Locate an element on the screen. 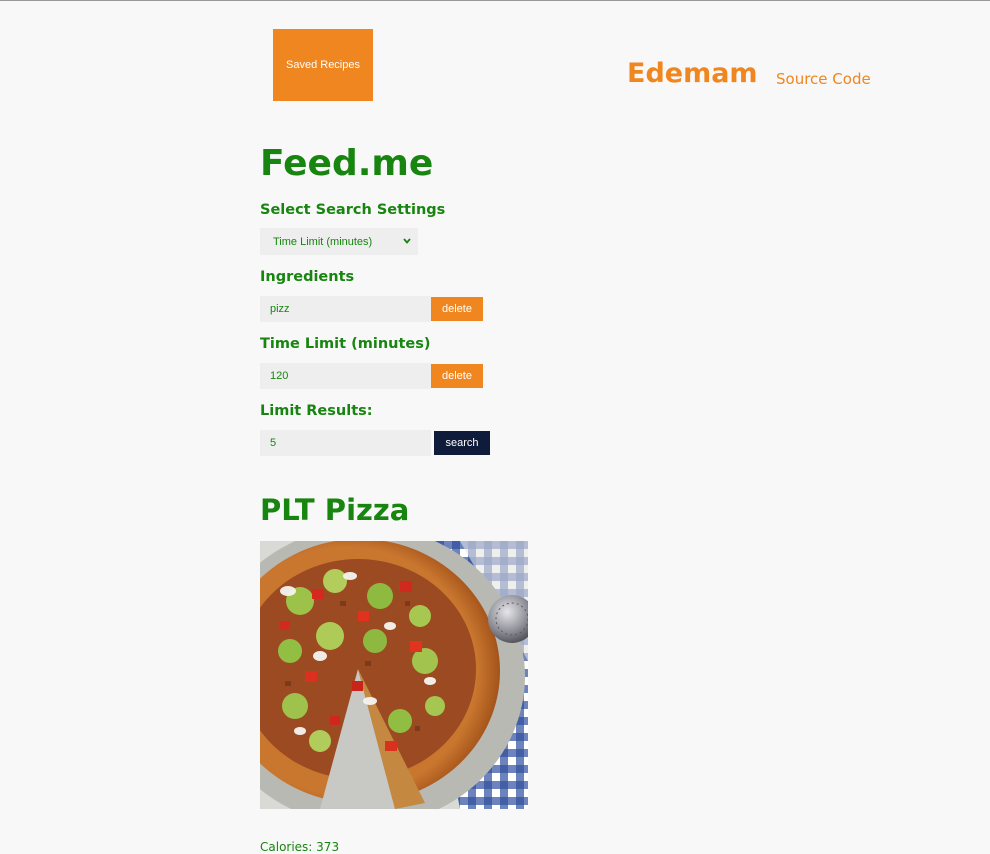 The height and width of the screenshot is (854, 990). search-settings-selected-value: Time Limit (minutes) is located at coordinates (323, 241).